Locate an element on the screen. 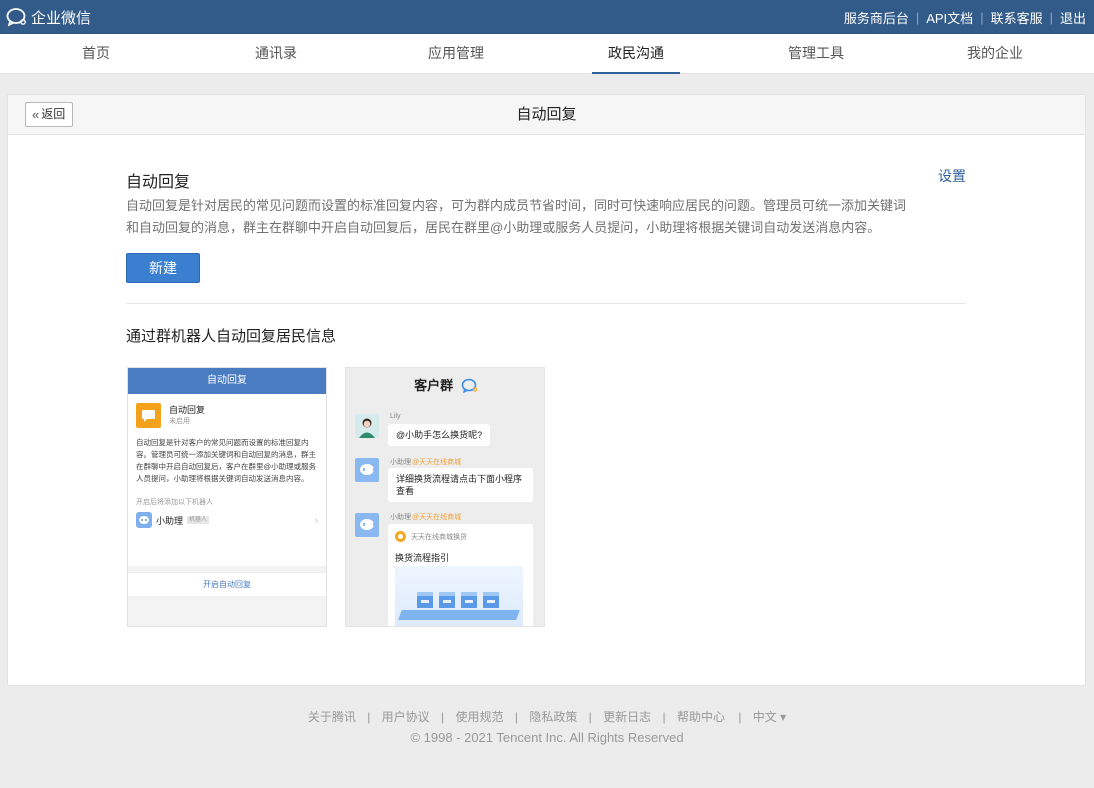 The image size is (1094, 788). preview-robot-name: 小助理 is located at coordinates (170, 520).